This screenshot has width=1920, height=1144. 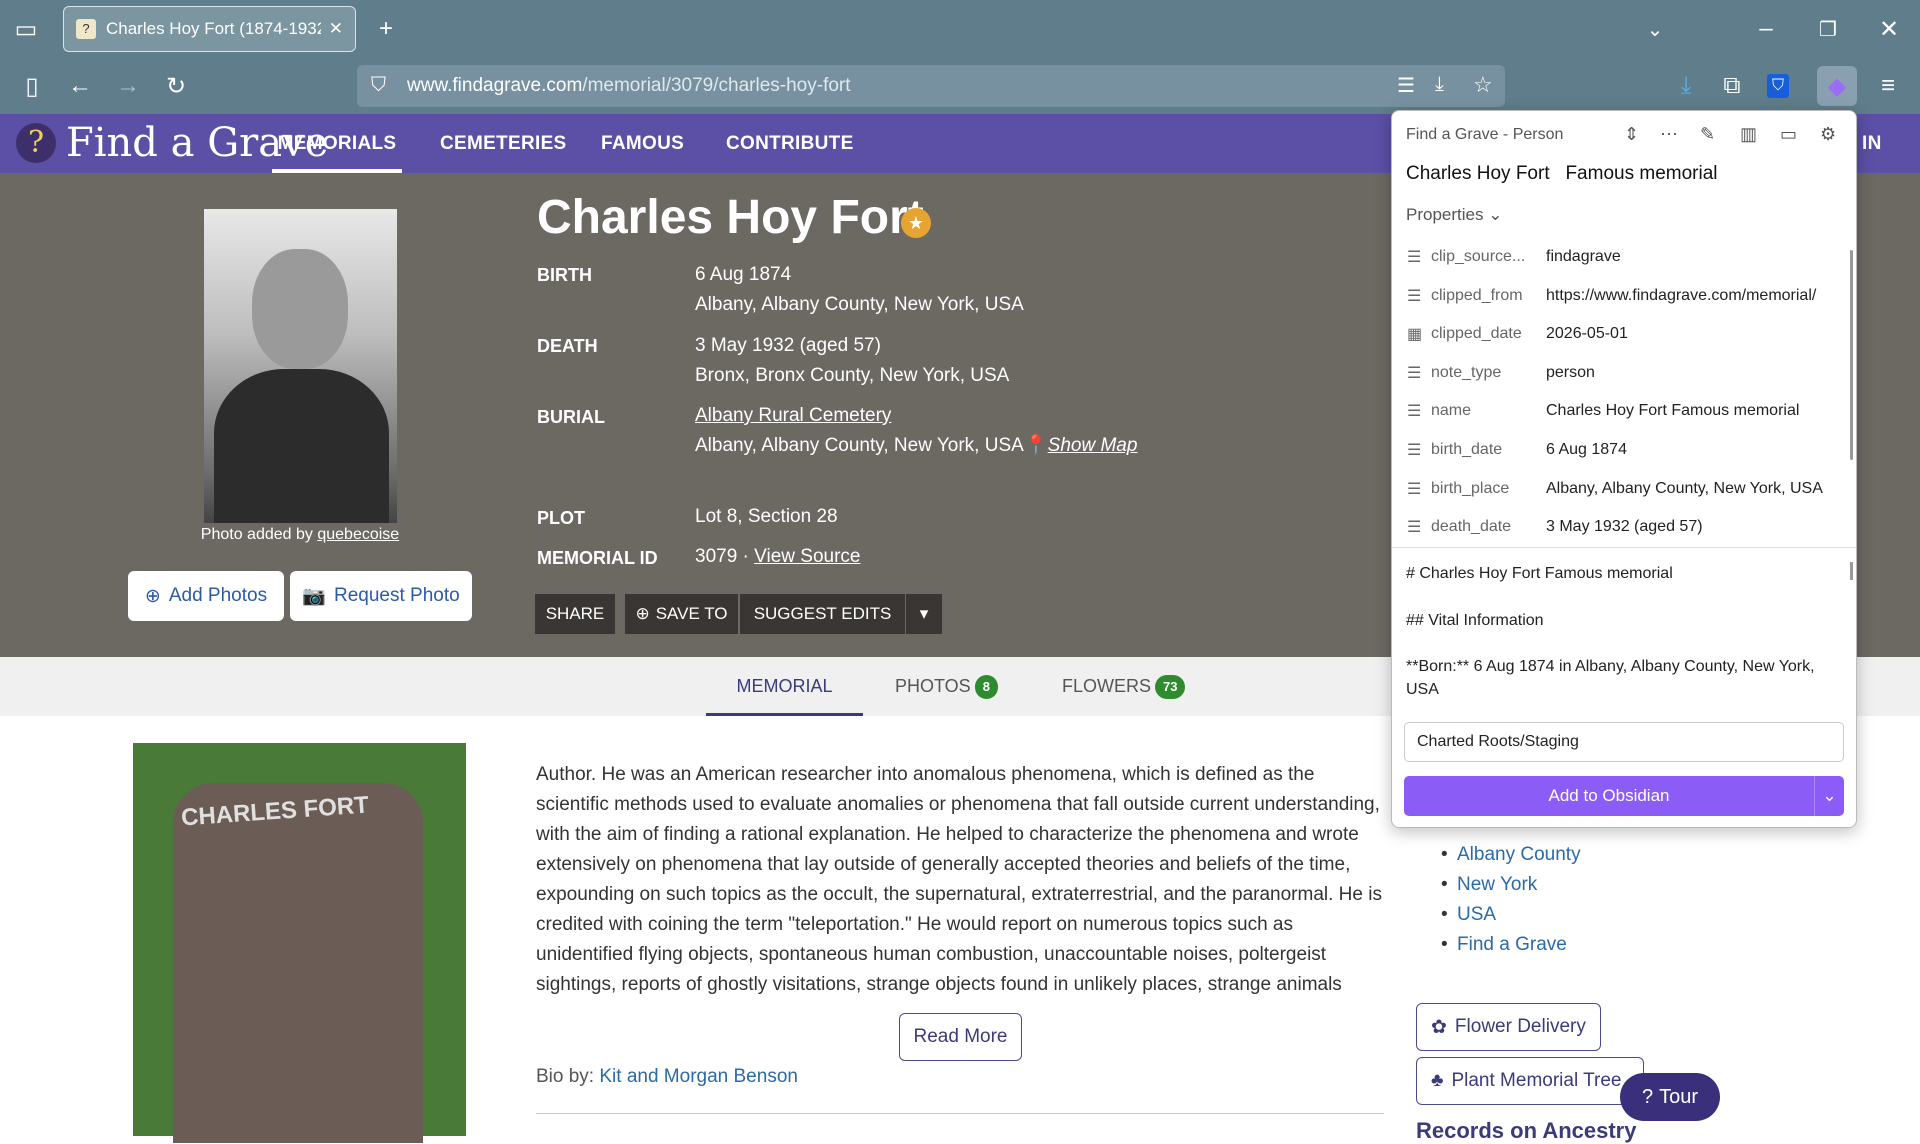 What do you see at coordinates (128, 86) in the screenshot?
I see `forward-icon: →` at bounding box center [128, 86].